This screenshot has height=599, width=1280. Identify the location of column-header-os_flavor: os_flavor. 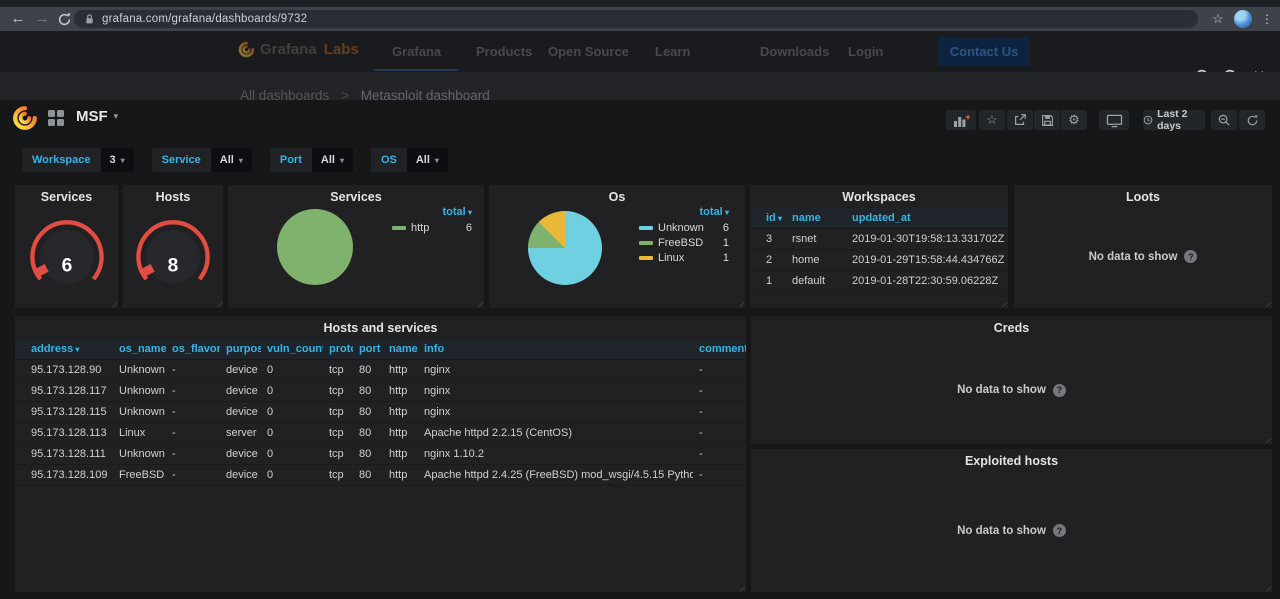
(193, 349).